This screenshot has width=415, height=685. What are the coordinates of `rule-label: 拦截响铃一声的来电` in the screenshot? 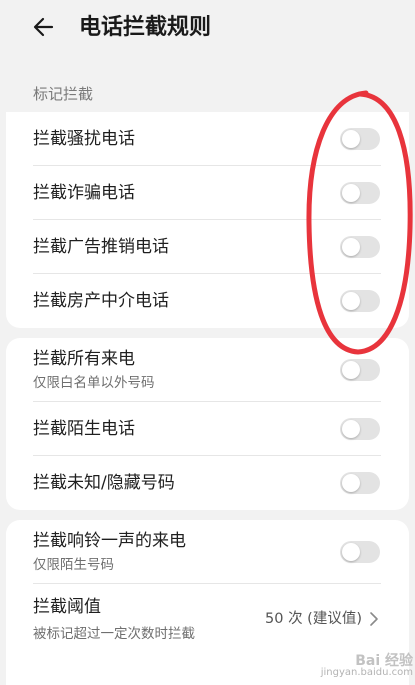 It's located at (109, 541).